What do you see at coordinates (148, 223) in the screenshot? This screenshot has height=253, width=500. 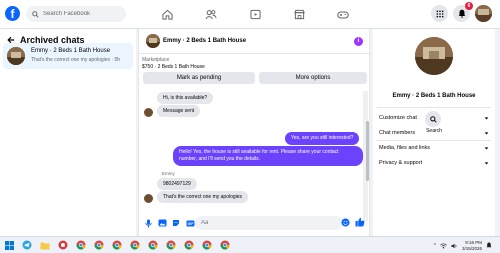 I see `microphone-icon` at bounding box center [148, 223].